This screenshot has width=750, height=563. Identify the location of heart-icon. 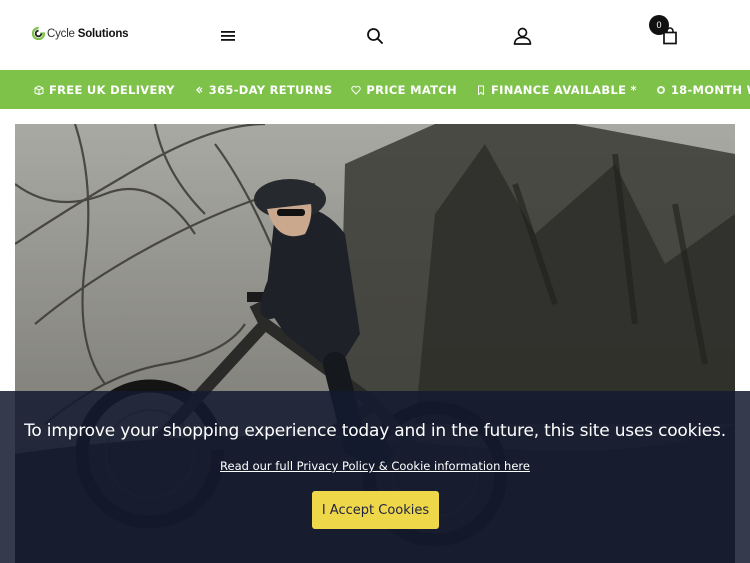
(356, 90).